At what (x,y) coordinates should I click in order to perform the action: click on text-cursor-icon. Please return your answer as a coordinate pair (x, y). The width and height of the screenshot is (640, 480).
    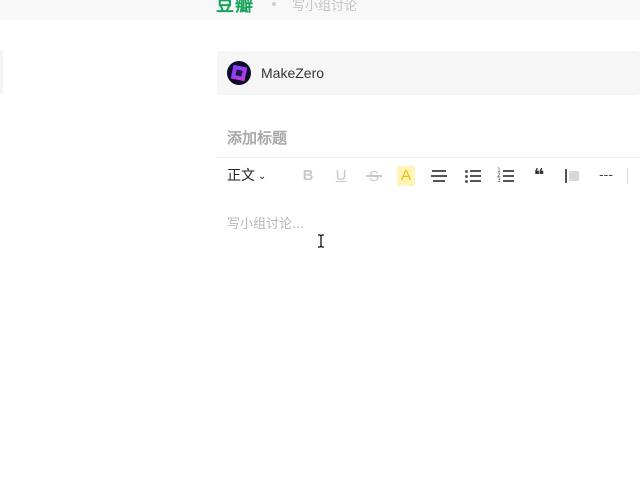
    Looking at the image, I should click on (321, 241).